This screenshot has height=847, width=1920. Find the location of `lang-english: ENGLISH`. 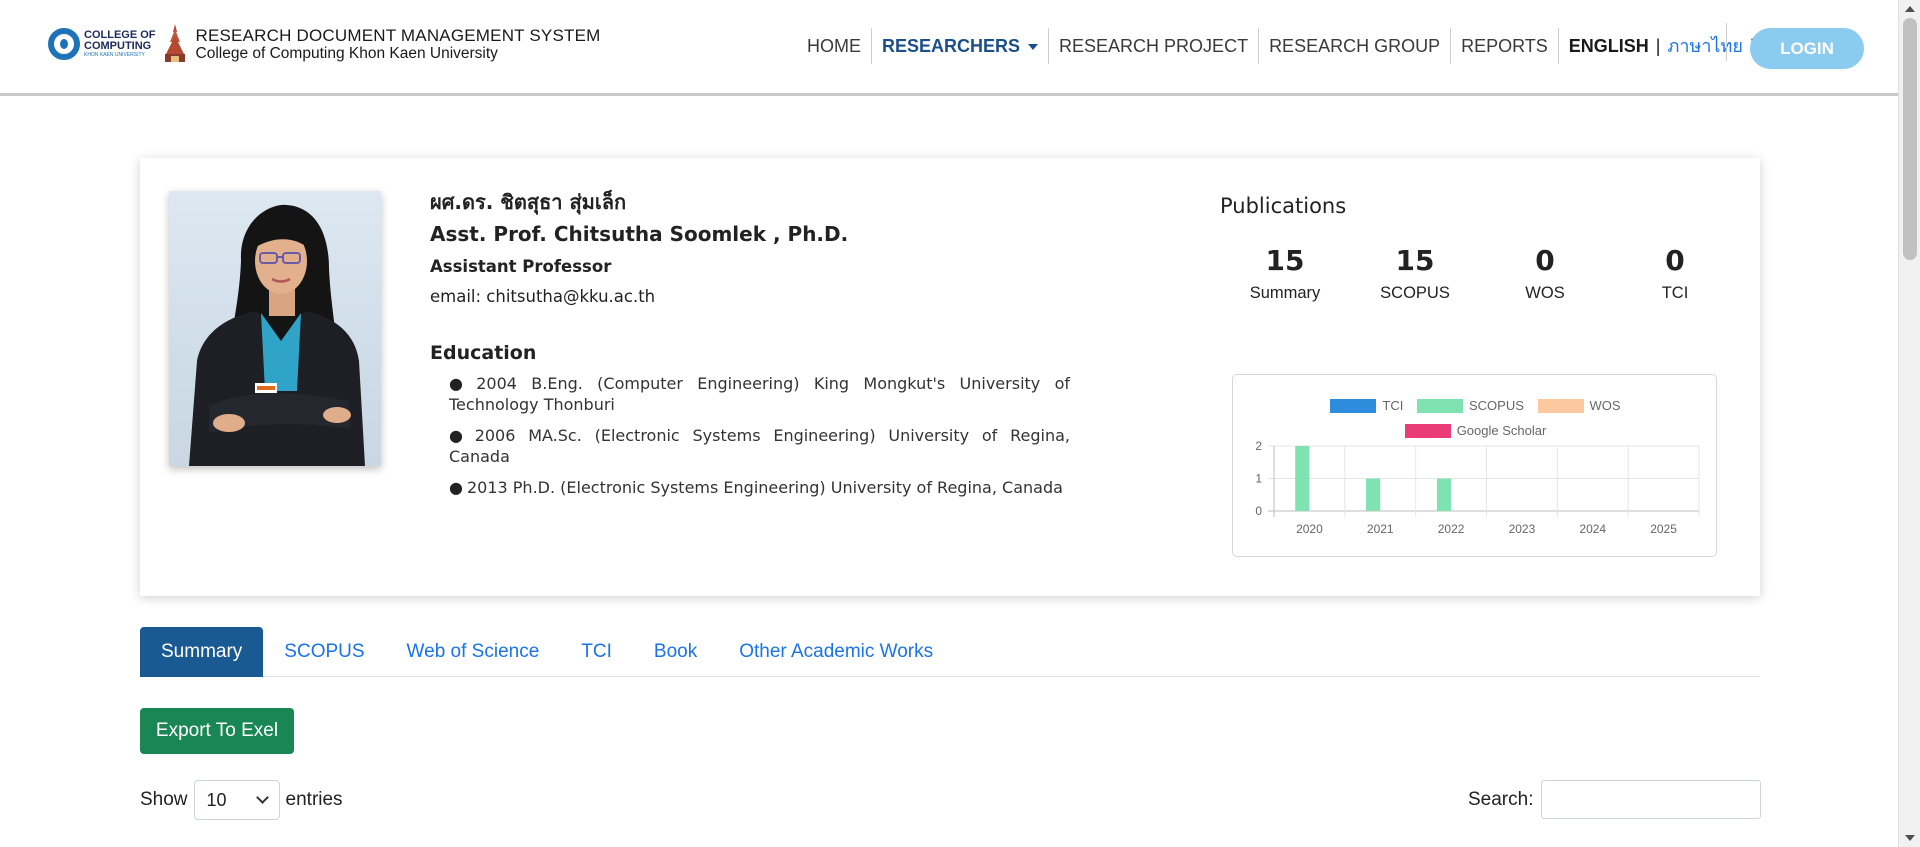

lang-english: ENGLISH is located at coordinates (1609, 46).